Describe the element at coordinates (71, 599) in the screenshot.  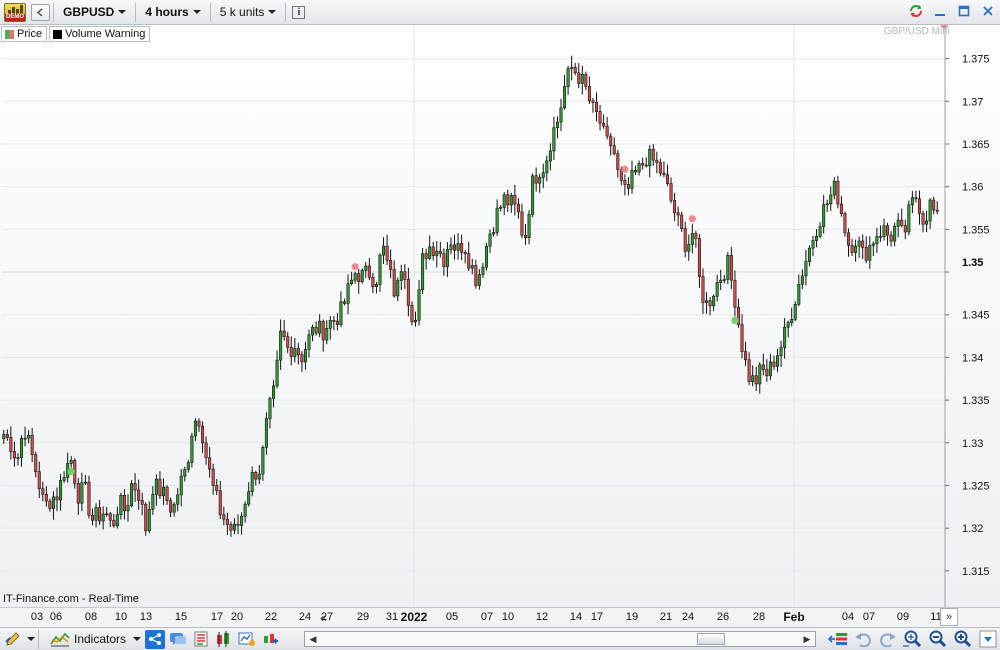
I see `data-source-label: IT-Finance.com - Real-Time` at that location.